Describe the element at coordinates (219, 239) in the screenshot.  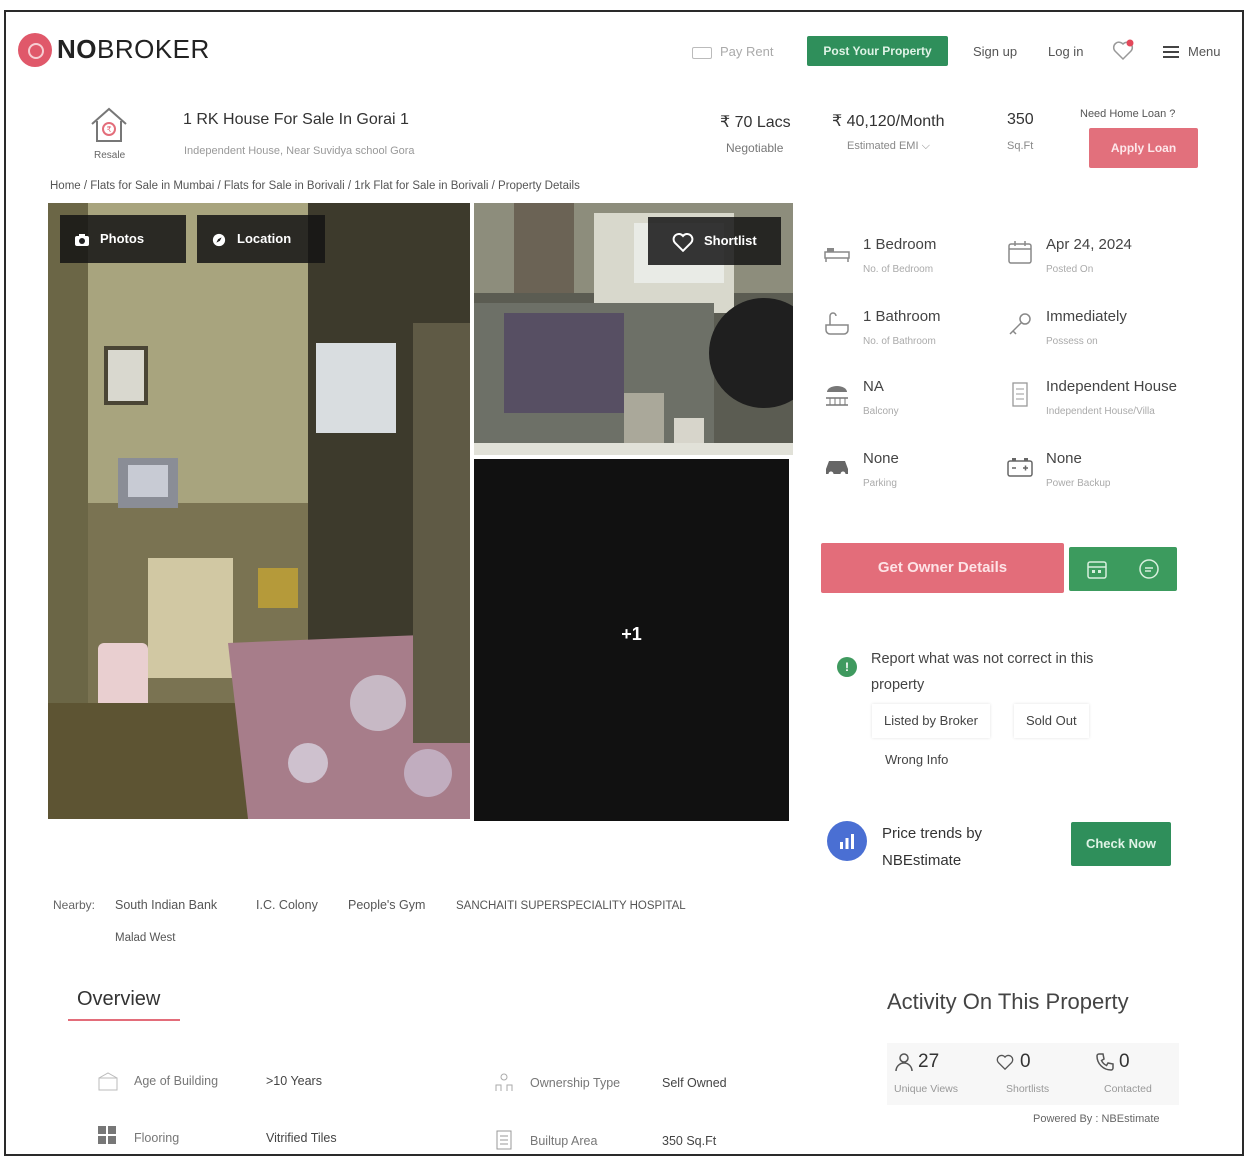
I see `compass-icon` at that location.